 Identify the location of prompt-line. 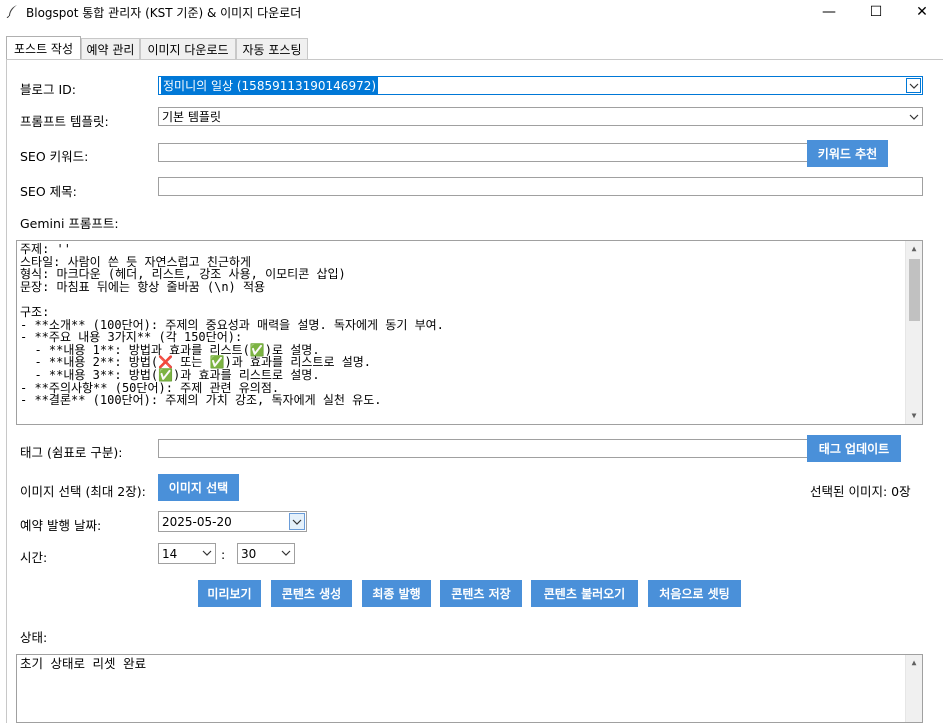
(232, 299).